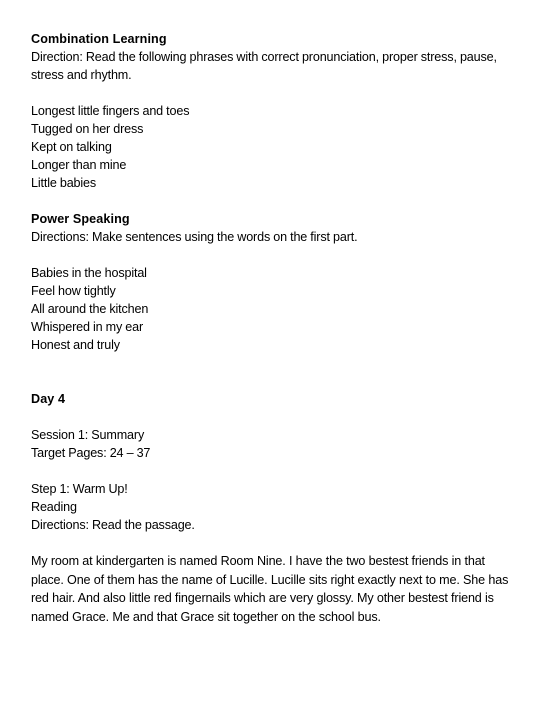  I want to click on section-heading-power-speaking: Power Speaking, so click(80, 219).